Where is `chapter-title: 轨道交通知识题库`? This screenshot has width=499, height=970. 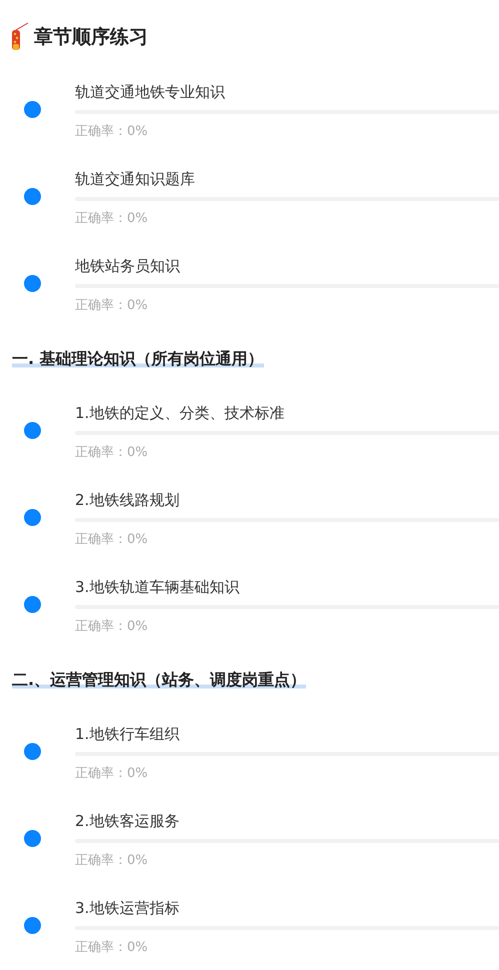 chapter-title: 轨道交通知识题库 is located at coordinates (287, 179).